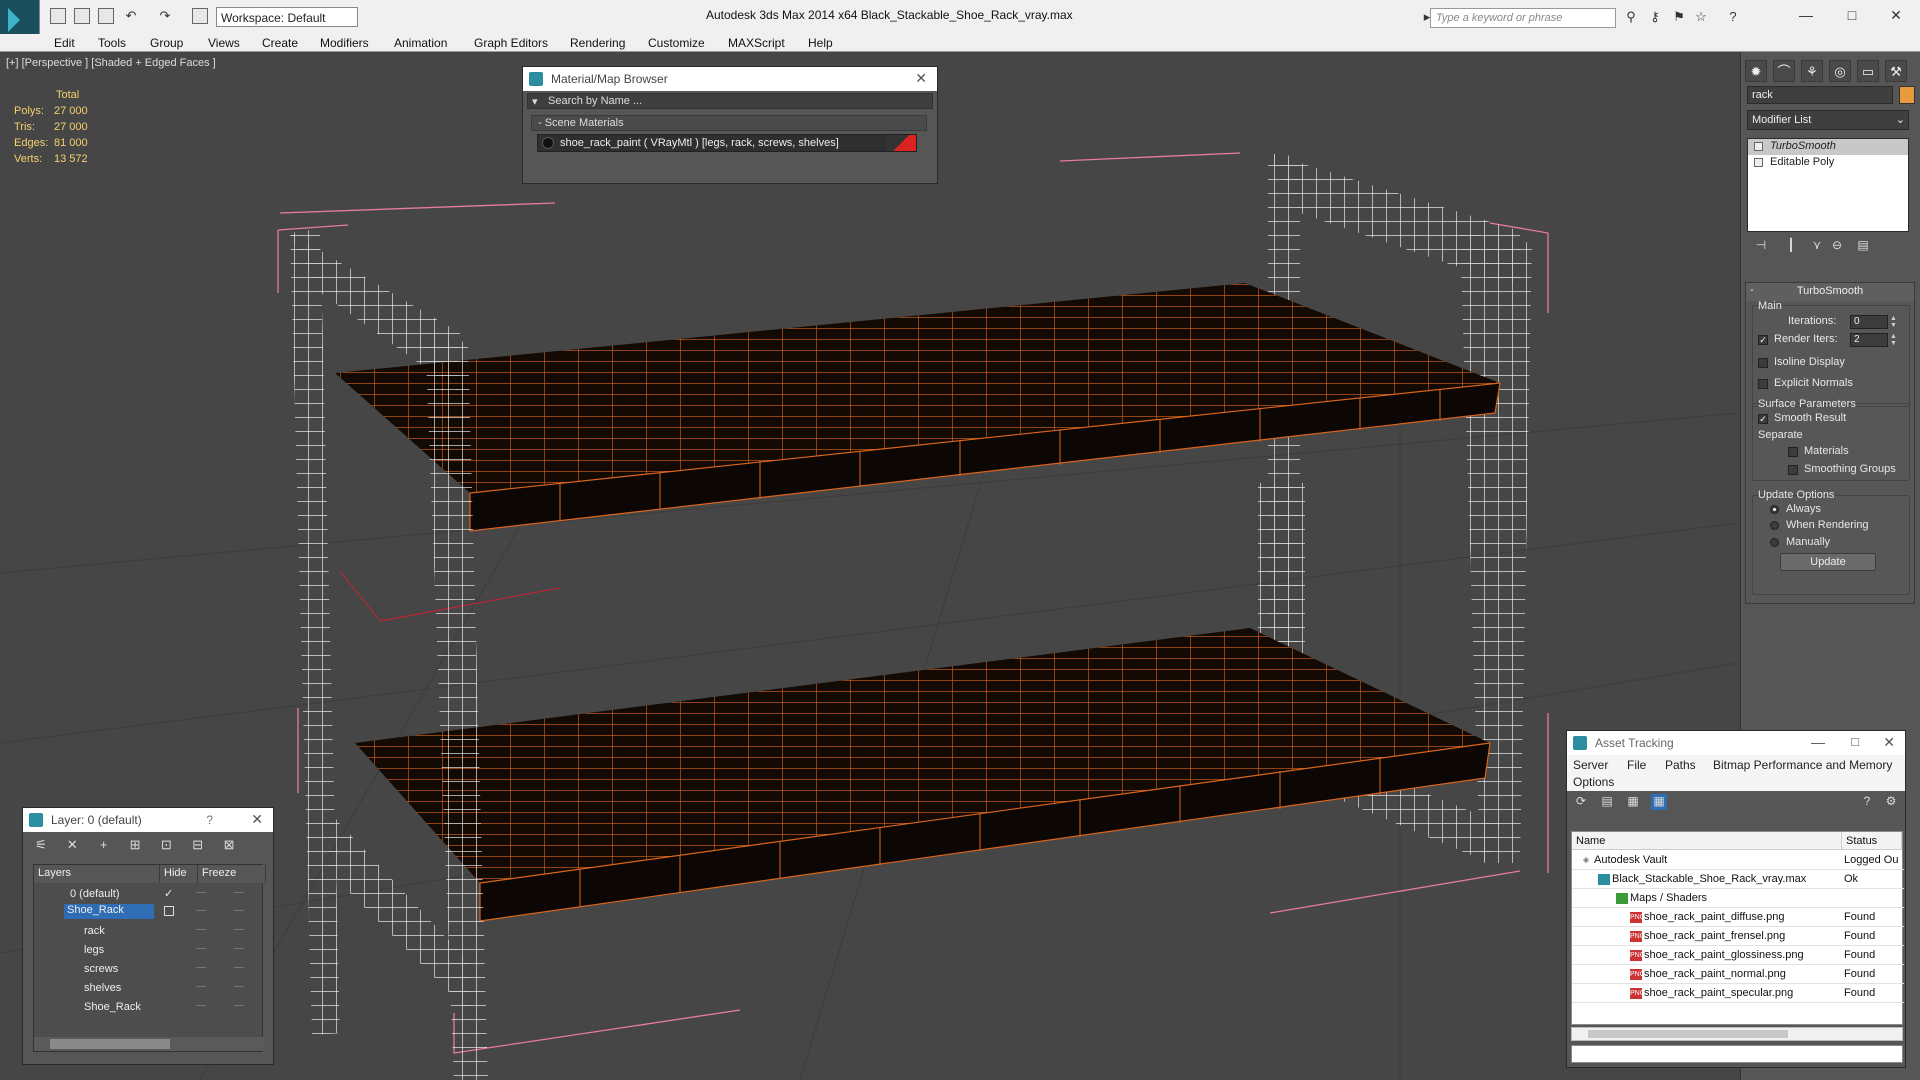  What do you see at coordinates (1868, 71) in the screenshot?
I see `display-tab-icon: ▭` at bounding box center [1868, 71].